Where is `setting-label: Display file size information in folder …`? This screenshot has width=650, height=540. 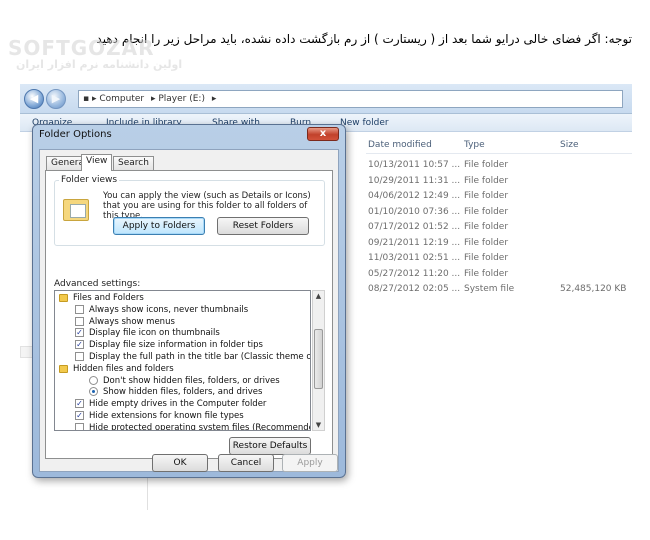 setting-label: Display file size information in folder … is located at coordinates (176, 345).